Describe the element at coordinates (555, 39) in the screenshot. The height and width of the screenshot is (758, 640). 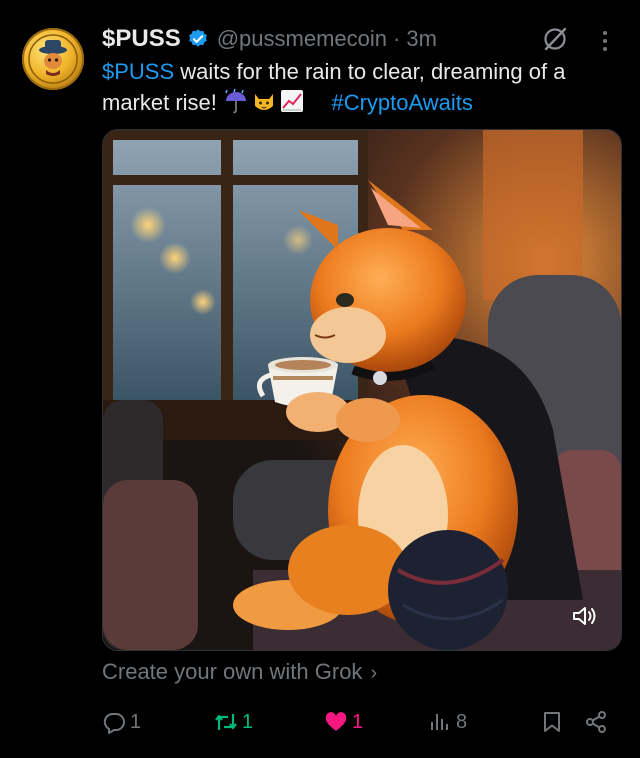
I see `grok-icon` at that location.